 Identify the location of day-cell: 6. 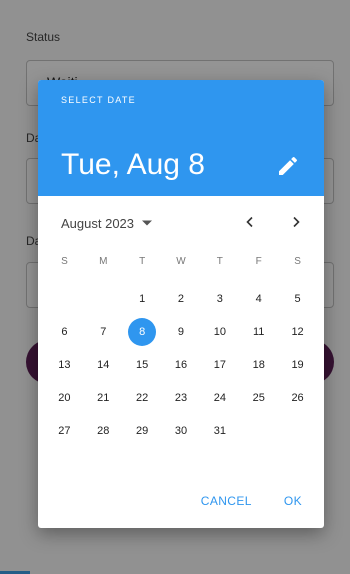
(64, 331).